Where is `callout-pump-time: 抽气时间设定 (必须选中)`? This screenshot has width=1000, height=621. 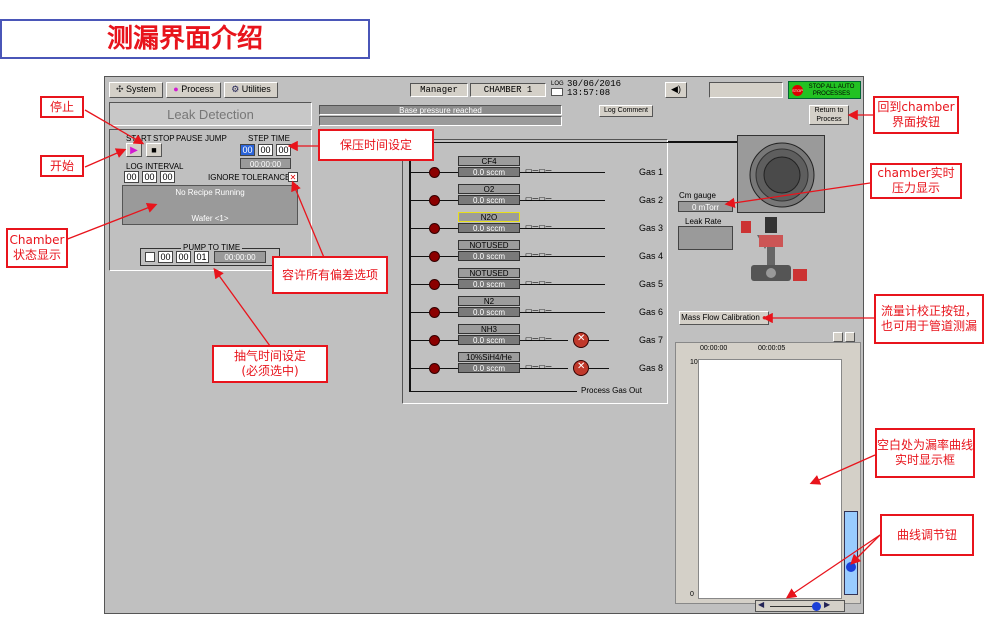
callout-pump-time: 抽气时间设定 (必须选中) is located at coordinates (270, 364).